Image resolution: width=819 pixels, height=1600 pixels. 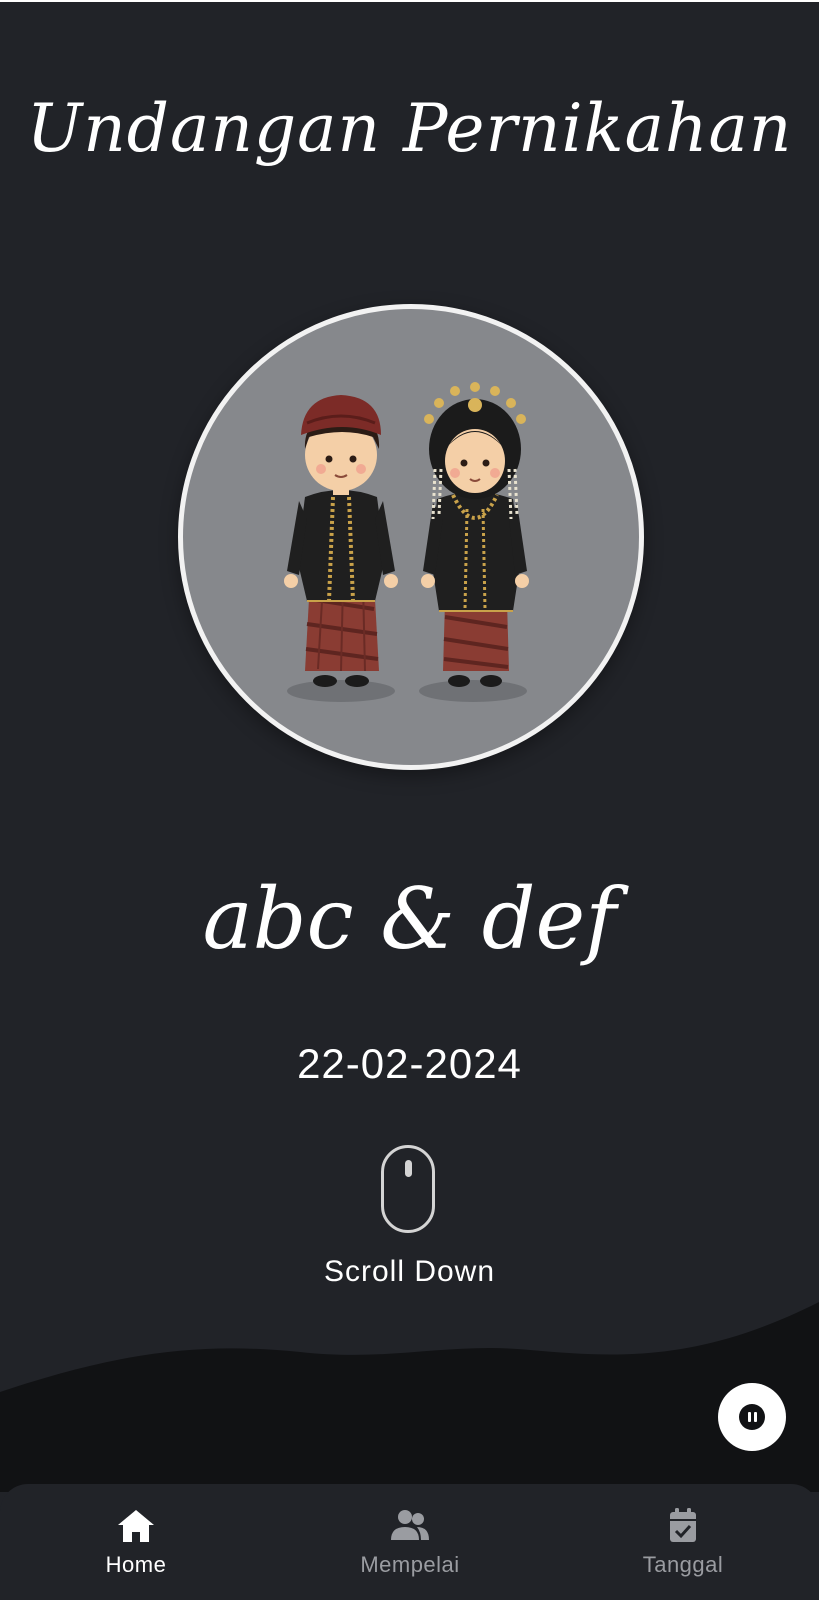 I want to click on couple-illustration, so click(x=406, y=542).